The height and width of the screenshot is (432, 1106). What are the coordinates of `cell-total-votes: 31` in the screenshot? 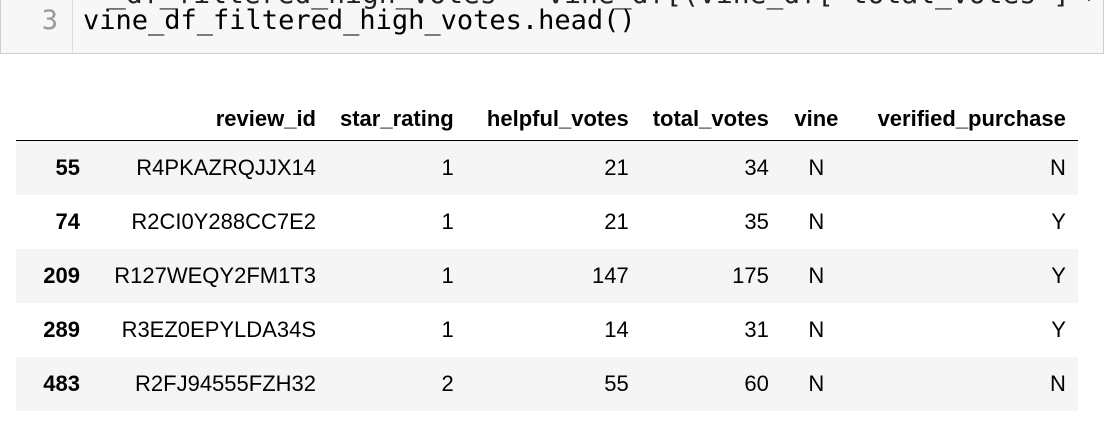 It's located at (756, 329).